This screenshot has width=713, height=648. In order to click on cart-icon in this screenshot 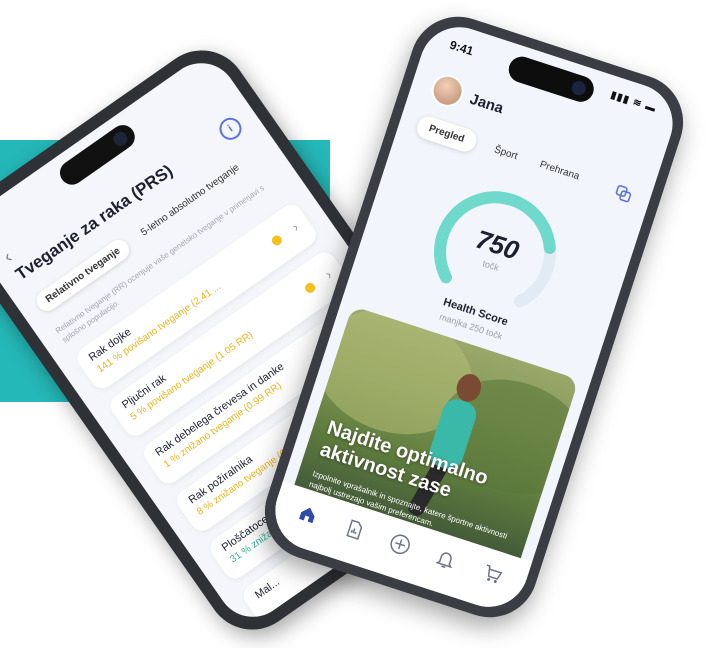, I will do `click(492, 574)`.